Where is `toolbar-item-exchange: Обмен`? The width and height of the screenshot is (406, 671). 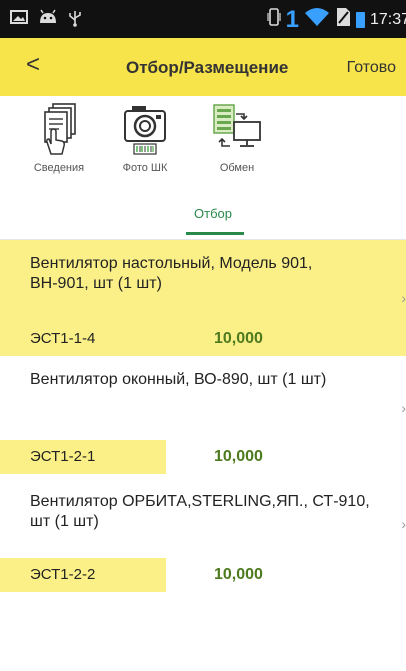
toolbar-item-exchange: Обмен is located at coordinates (237, 138).